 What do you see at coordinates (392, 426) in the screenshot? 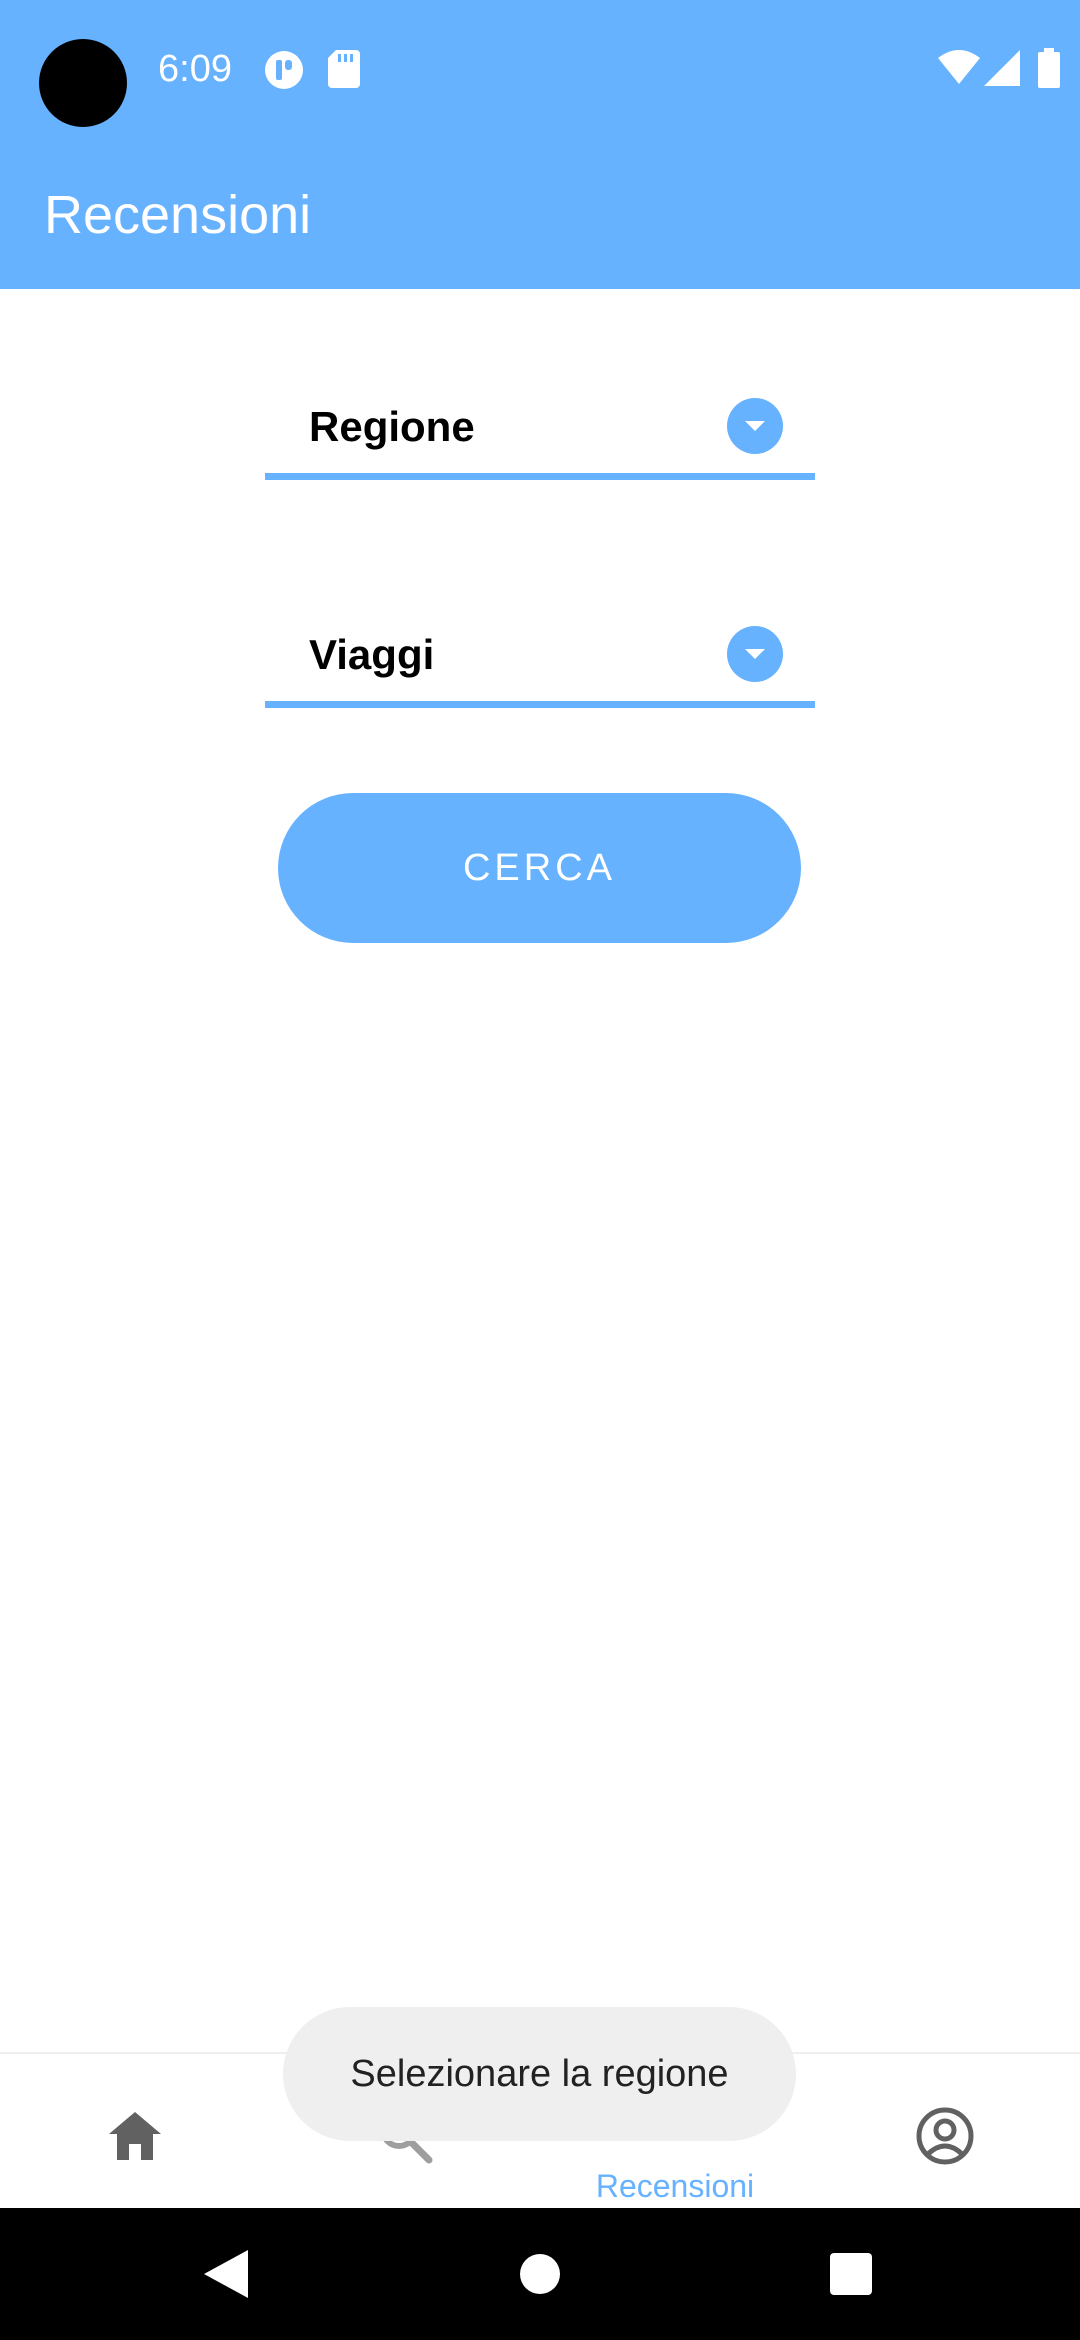
I see `region-dropdown-label: Regione` at bounding box center [392, 426].